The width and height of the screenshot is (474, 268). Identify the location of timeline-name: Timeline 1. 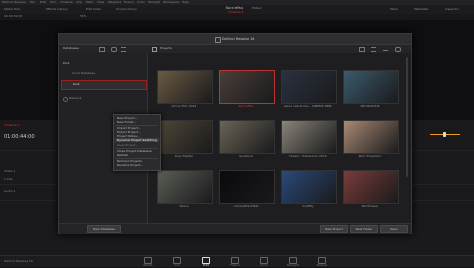
(12, 125).